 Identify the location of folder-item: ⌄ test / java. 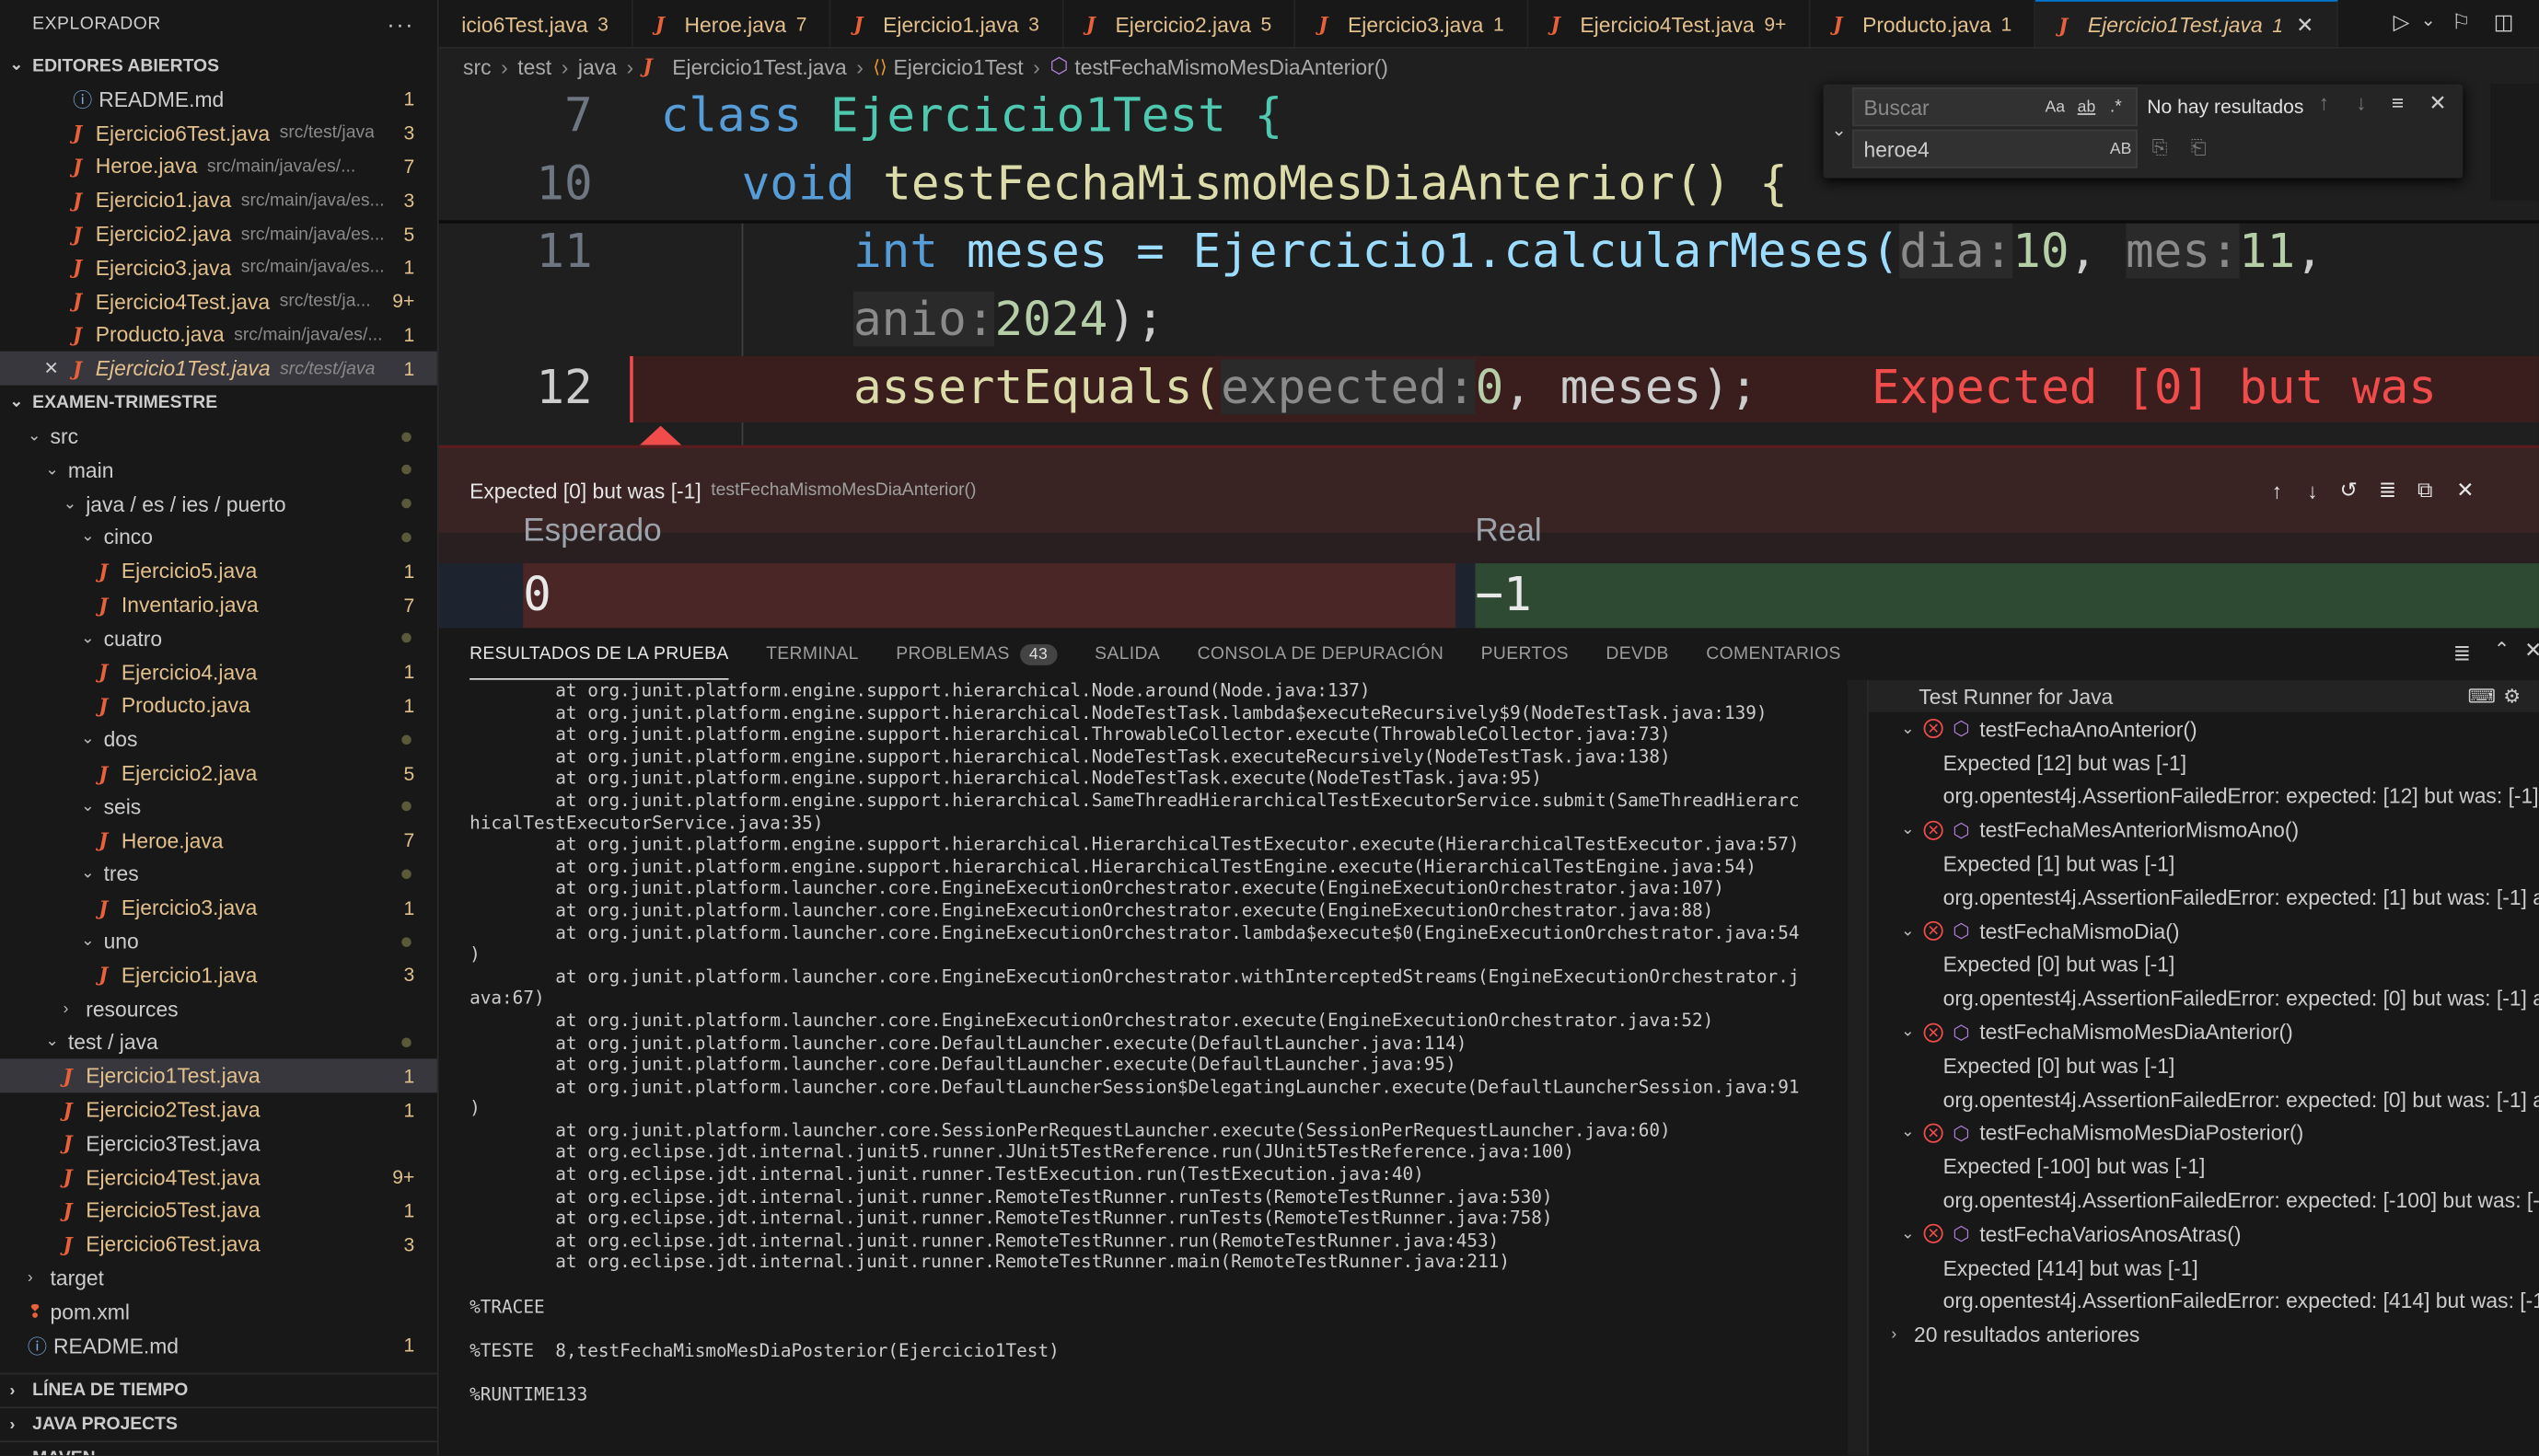
(218, 1042).